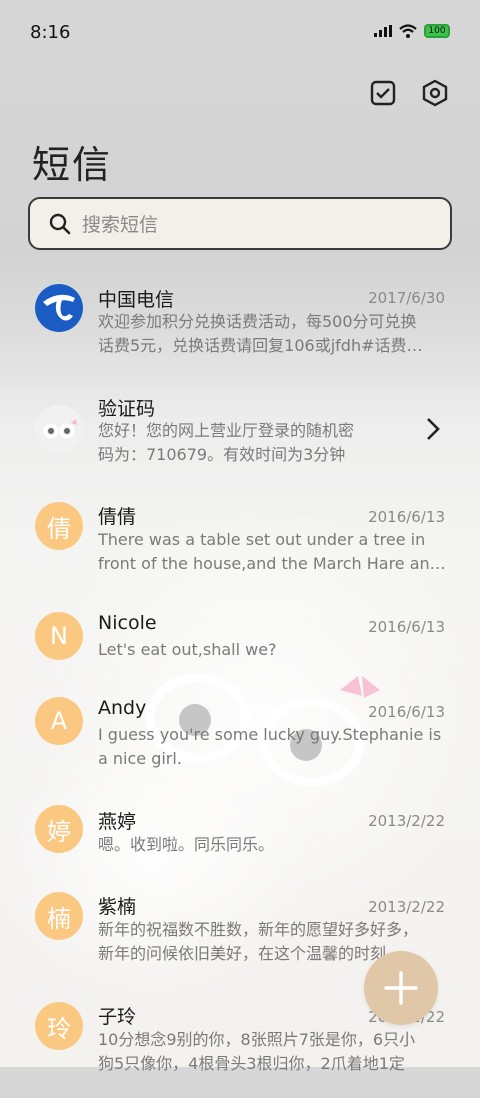  Describe the element at coordinates (437, 31) in the screenshot. I see `battery-icon: 100` at that location.